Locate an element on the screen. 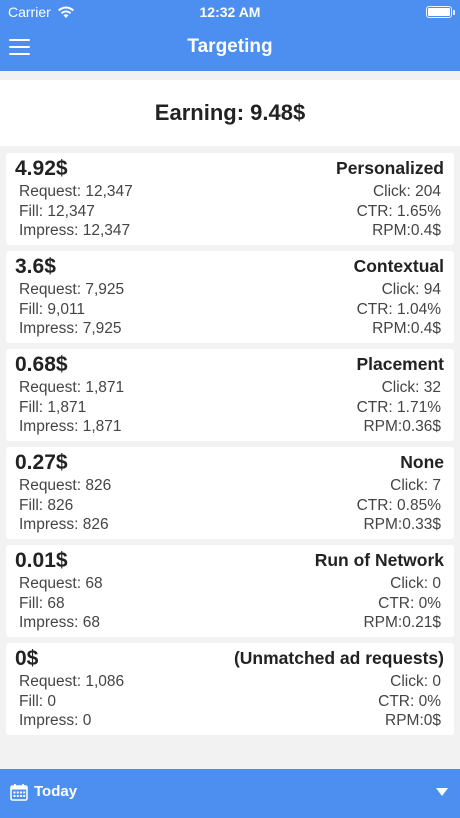  app-header: Carrier 12:32 AM Targeting is located at coordinates (230, 35).